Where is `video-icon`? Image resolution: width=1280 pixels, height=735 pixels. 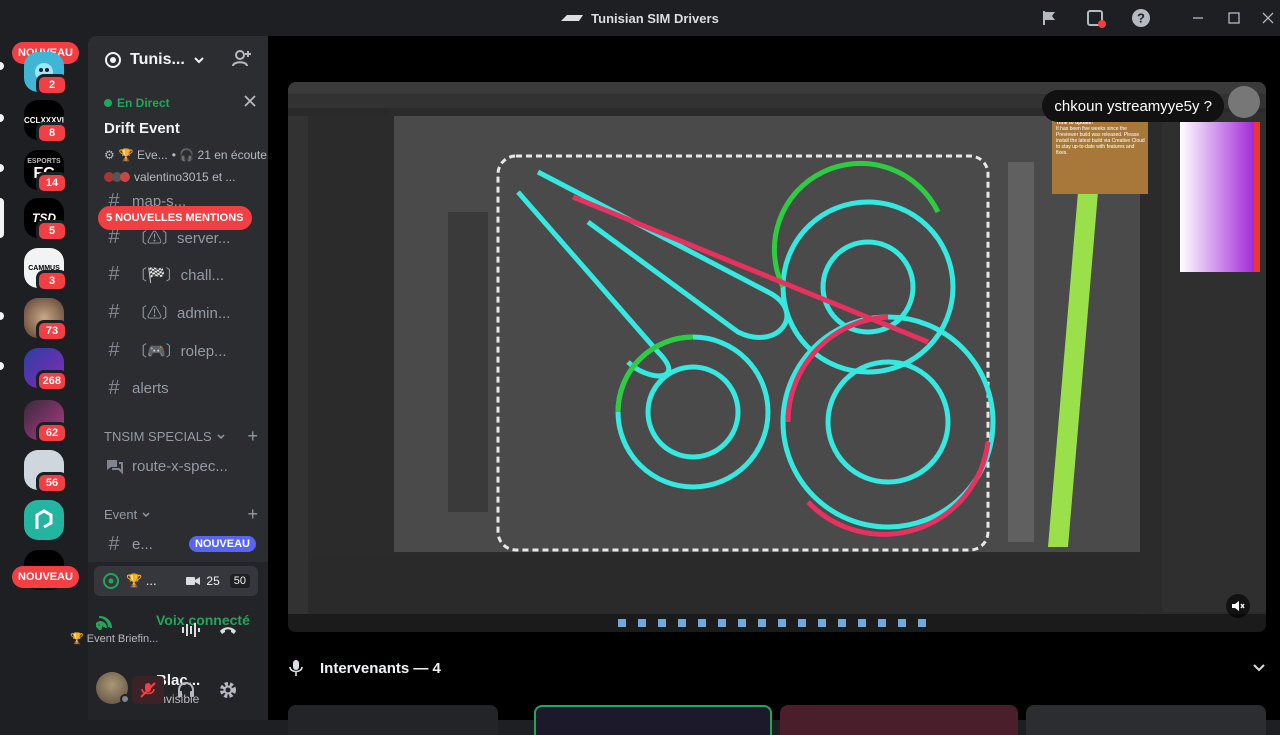
video-icon is located at coordinates (193, 581).